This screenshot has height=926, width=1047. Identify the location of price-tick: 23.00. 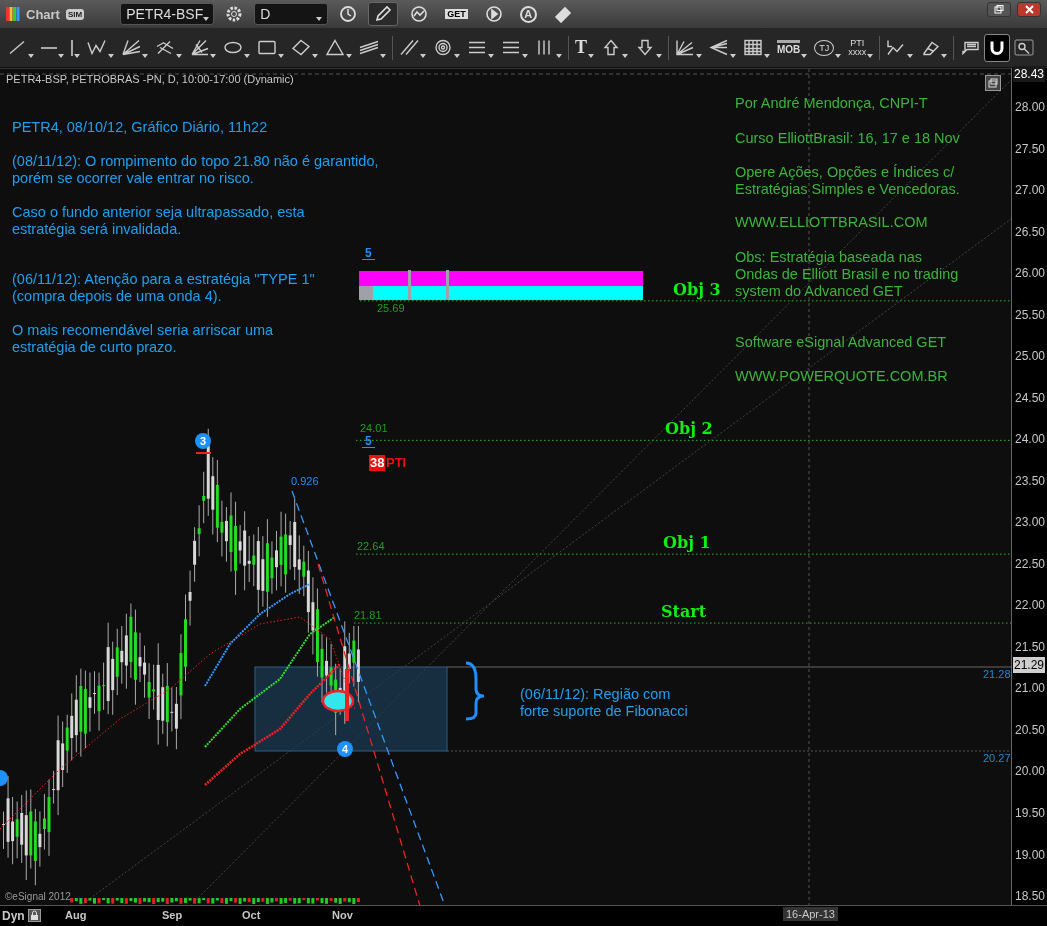
(1030, 522).